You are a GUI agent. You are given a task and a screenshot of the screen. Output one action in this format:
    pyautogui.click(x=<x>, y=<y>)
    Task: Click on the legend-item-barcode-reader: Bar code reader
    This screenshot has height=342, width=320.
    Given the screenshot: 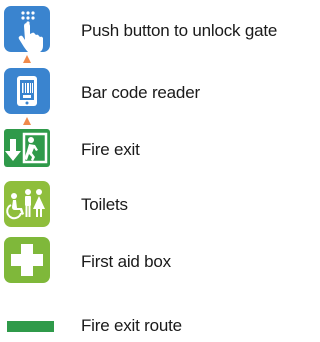 What is the action you would take?
    pyautogui.click(x=153, y=94)
    